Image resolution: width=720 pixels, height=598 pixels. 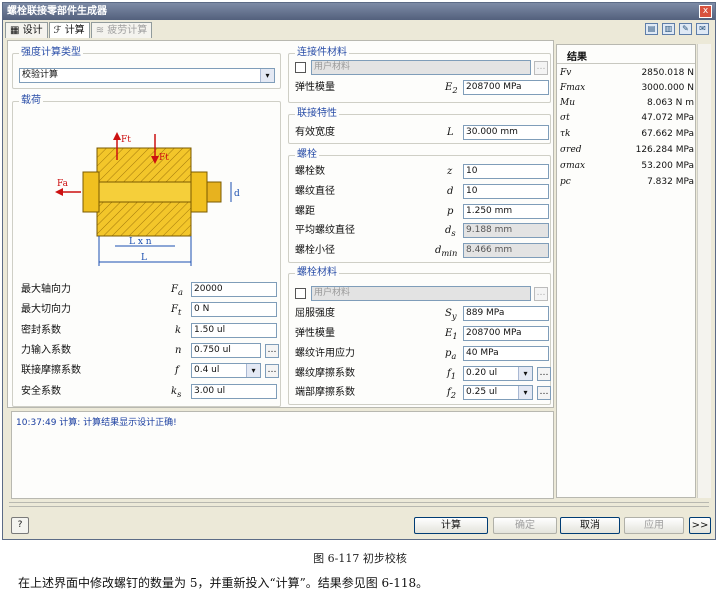 I want to click on load-row: 安全系数 ks 3.00 ul, so click(x=150, y=392).